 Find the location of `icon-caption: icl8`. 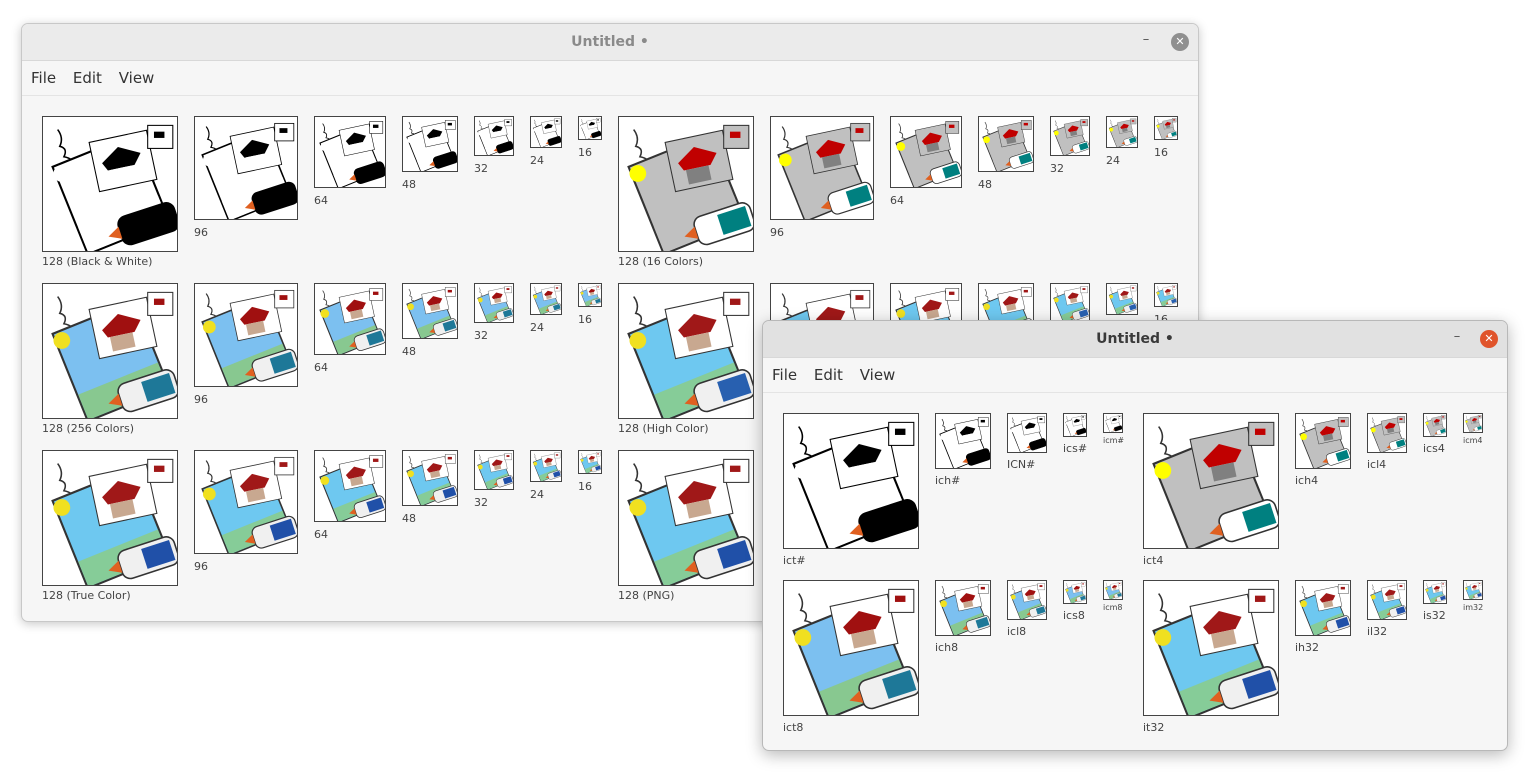

icon-caption: icl8 is located at coordinates (1017, 631).